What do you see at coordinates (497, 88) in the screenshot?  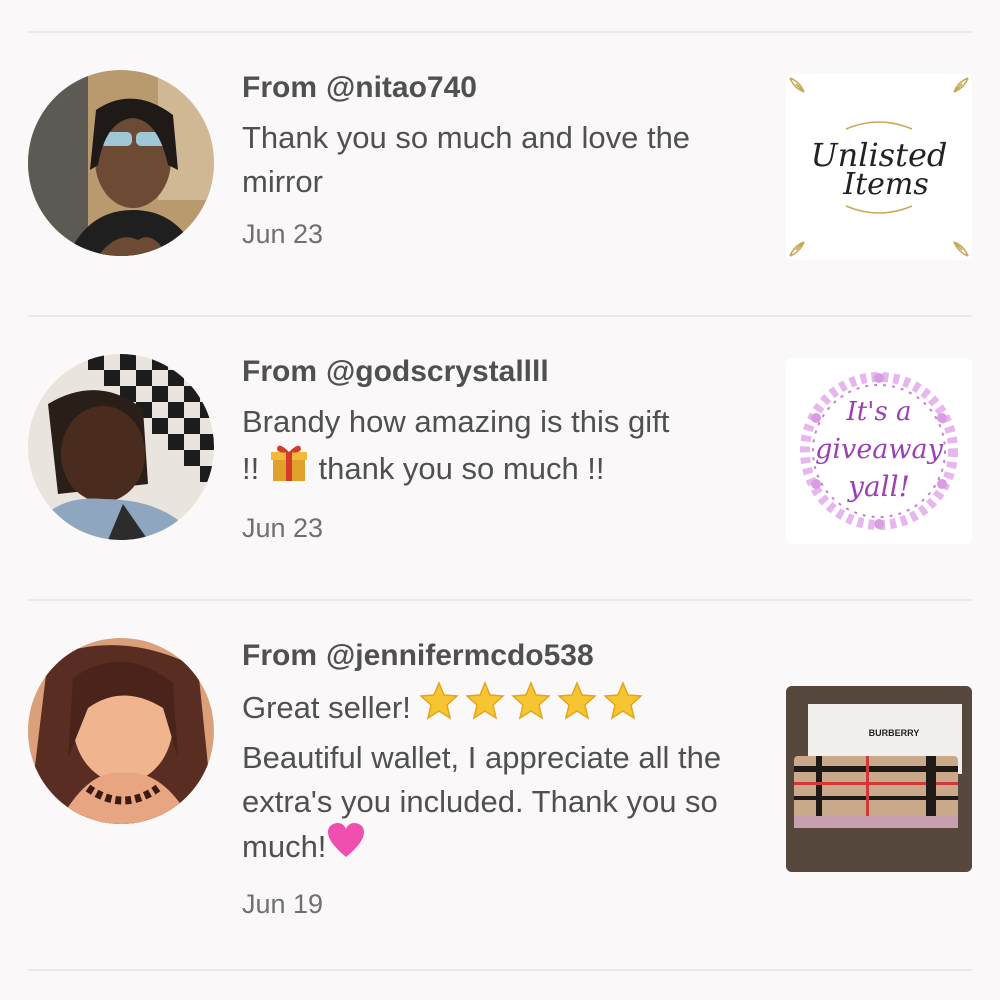 I see `review-author: From @nitao740` at bounding box center [497, 88].